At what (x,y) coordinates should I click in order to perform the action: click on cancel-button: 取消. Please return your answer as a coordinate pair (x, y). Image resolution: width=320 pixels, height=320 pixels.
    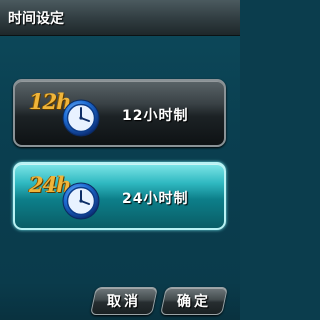
    Looking at the image, I should click on (124, 301).